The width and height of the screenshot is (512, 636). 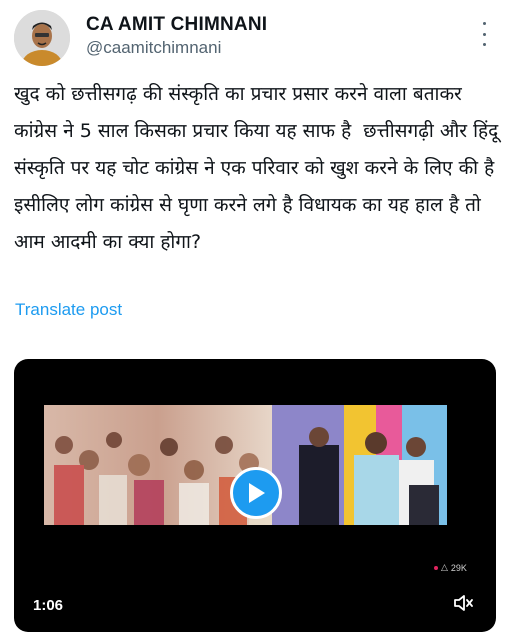 I want to click on author-name: CA AMIT CHIMNANI, so click(x=176, y=25).